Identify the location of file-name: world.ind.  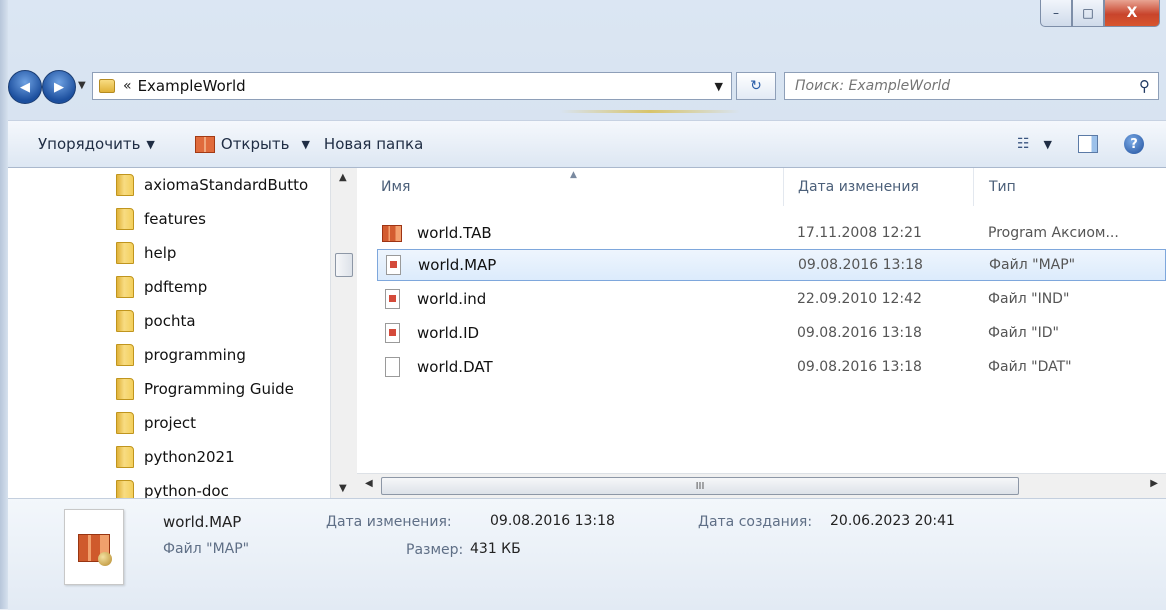
(452, 299).